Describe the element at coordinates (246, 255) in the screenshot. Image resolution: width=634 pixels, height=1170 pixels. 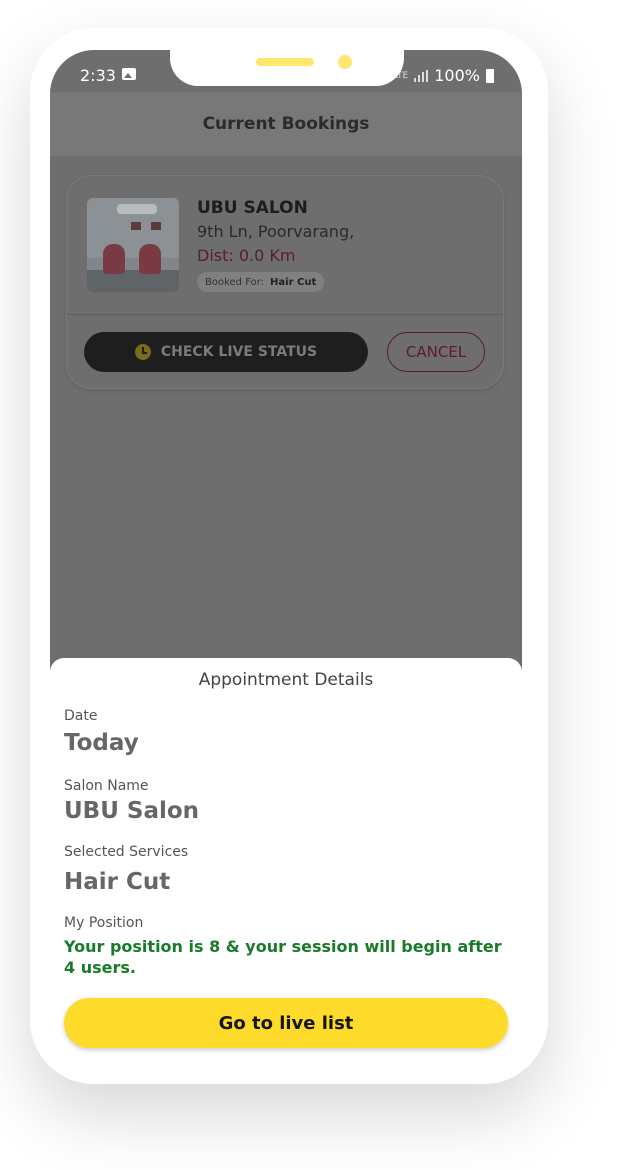
I see `salon-distance: Dist: 0.0 Km` at that location.